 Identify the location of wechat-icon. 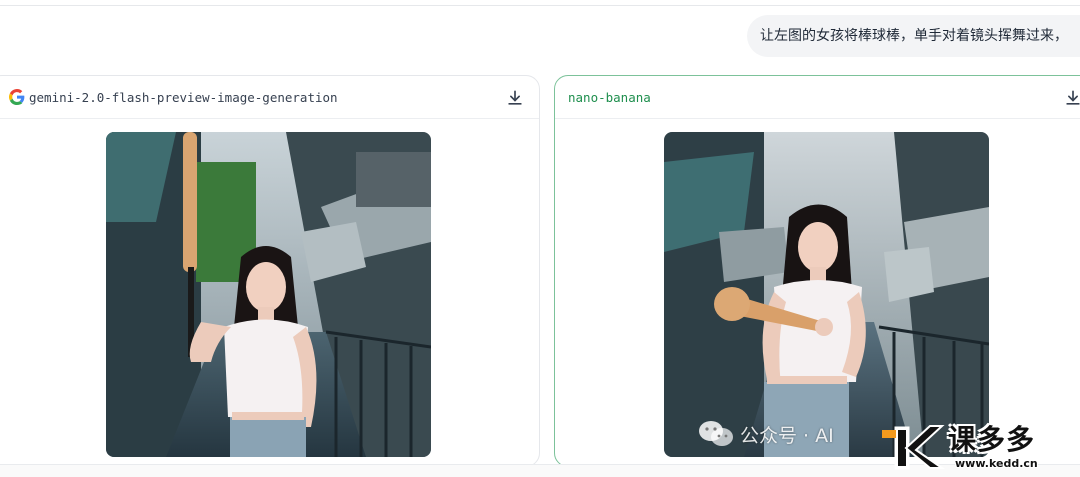
(716, 433).